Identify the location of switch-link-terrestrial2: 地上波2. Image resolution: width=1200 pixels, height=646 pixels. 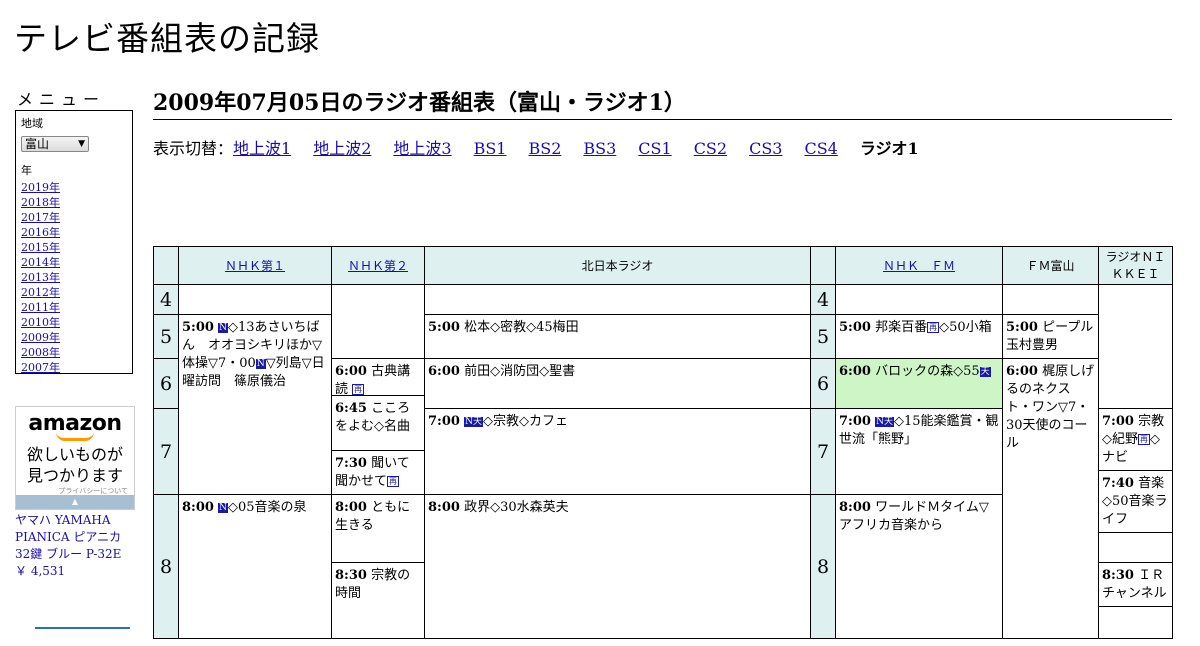
(342, 148).